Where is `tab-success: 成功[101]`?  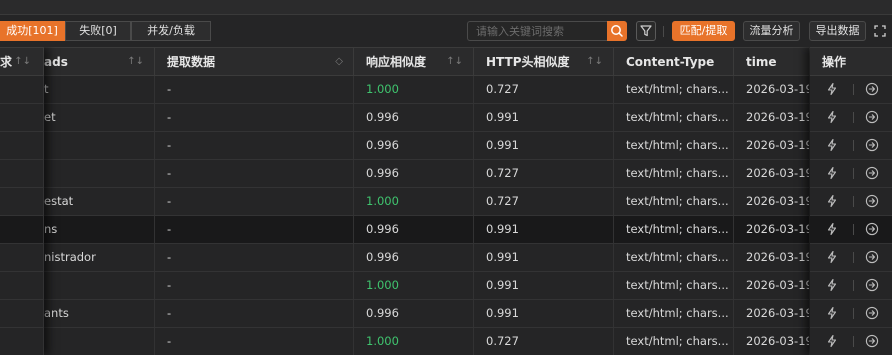
tab-success: 成功[101] is located at coordinates (32, 31).